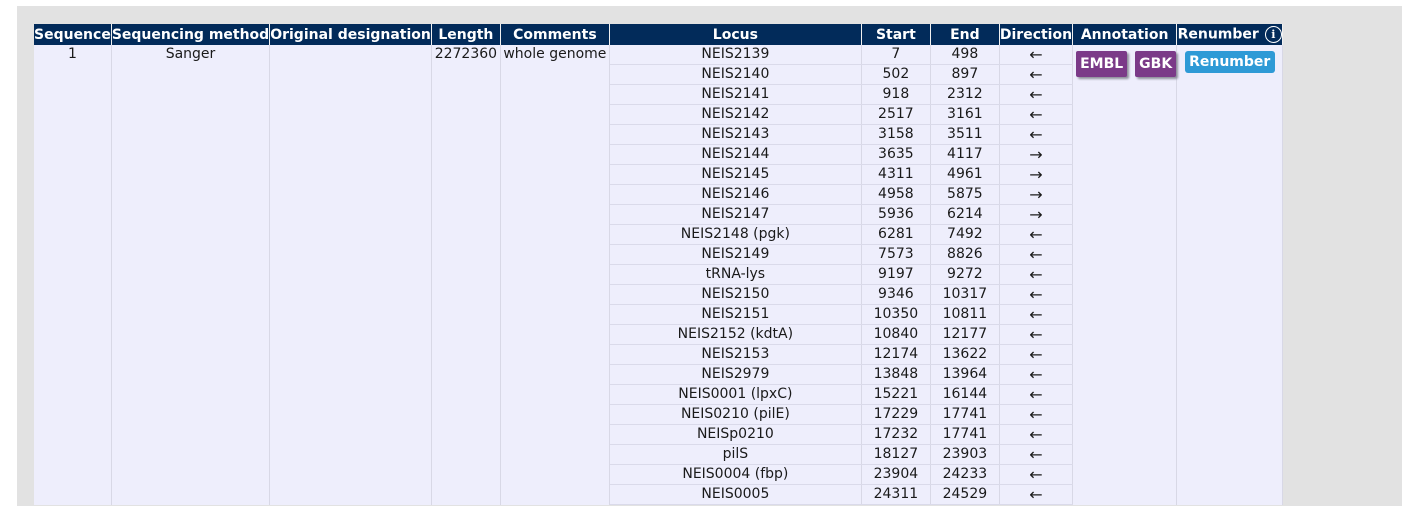 This screenshot has width=1415, height=506. Describe the element at coordinates (965, 494) in the screenshot. I see `end-cell: 24529` at that location.